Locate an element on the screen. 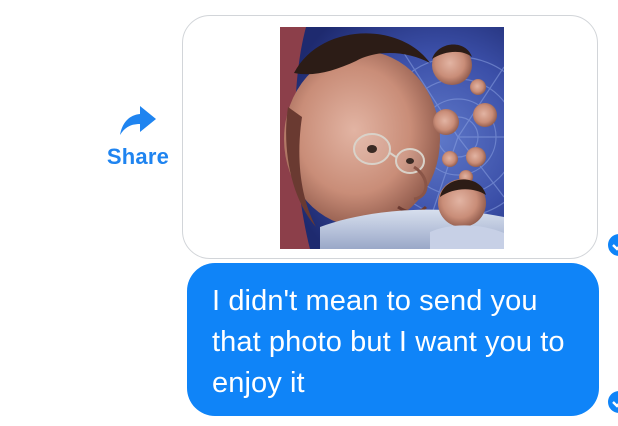 This screenshot has height=426, width=618. share-label: Share is located at coordinates (138, 156).